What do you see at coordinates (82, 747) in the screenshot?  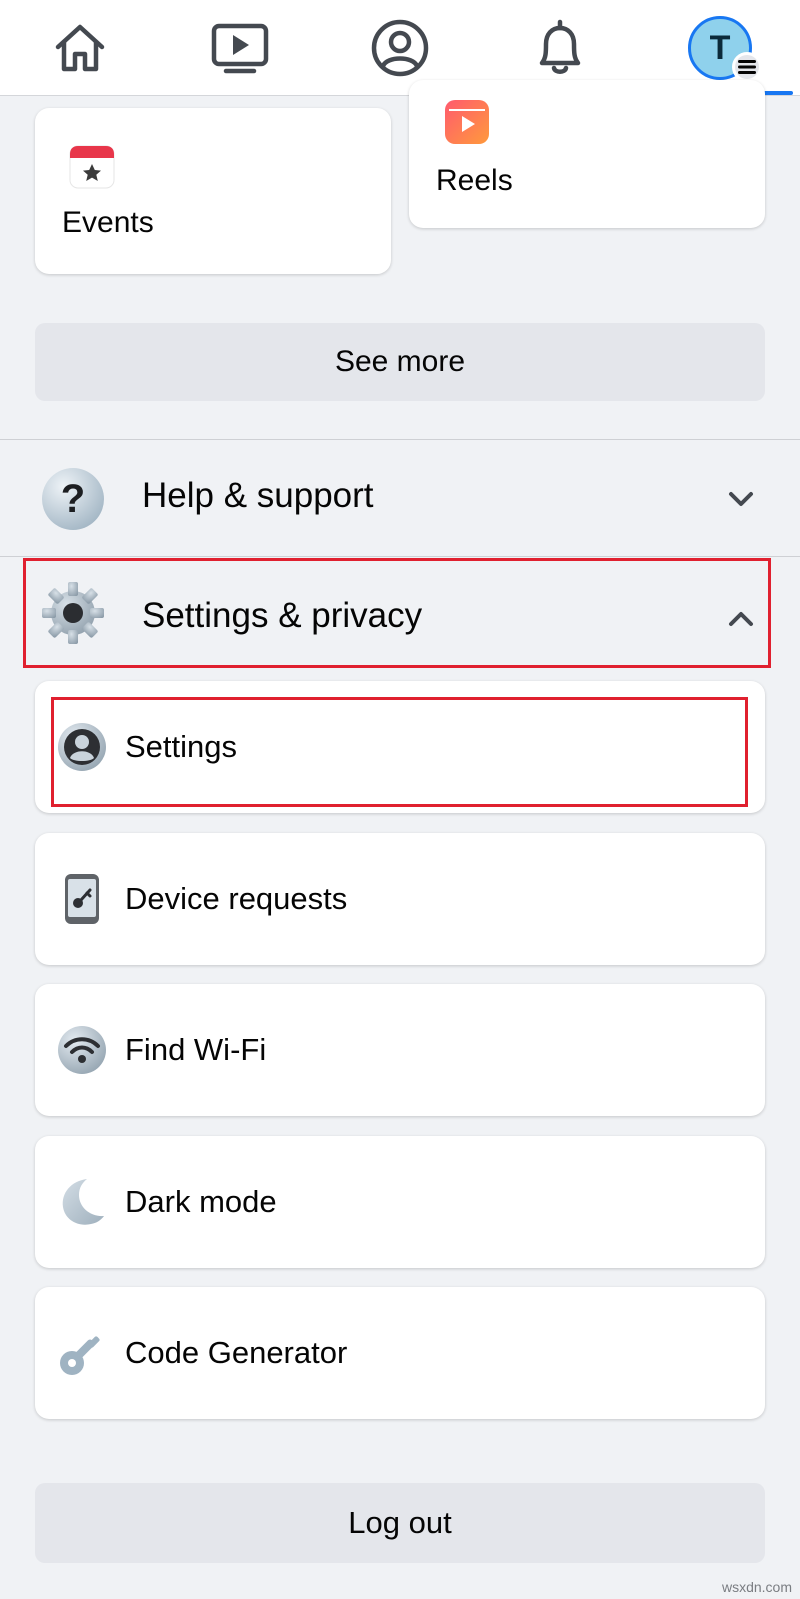 I see `user-circle-icon` at bounding box center [82, 747].